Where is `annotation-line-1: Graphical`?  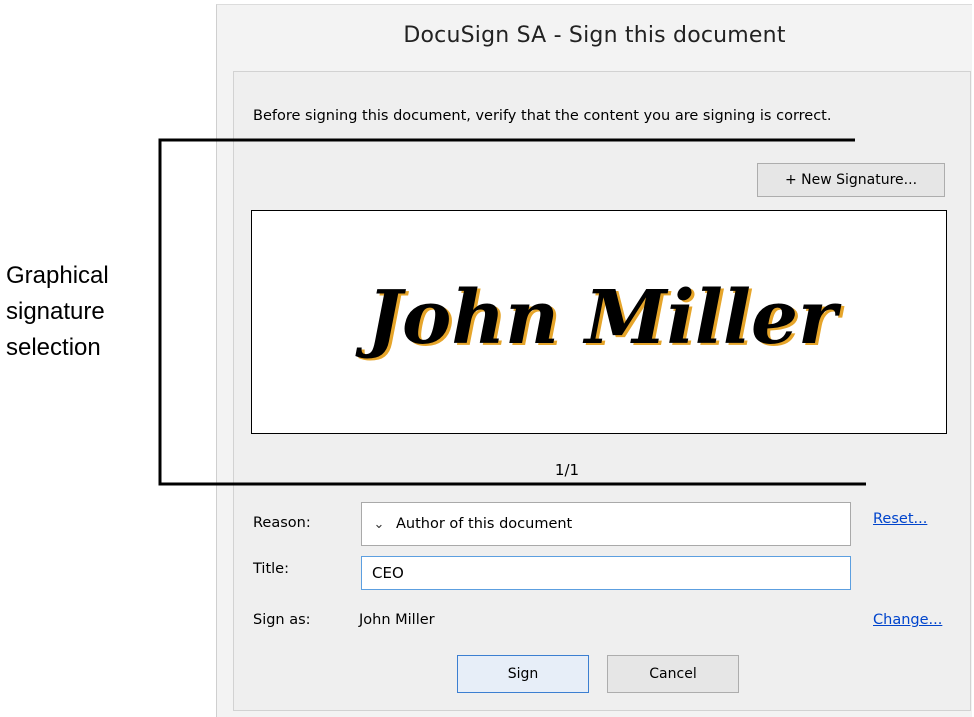 annotation-line-1: Graphical is located at coordinates (57, 275).